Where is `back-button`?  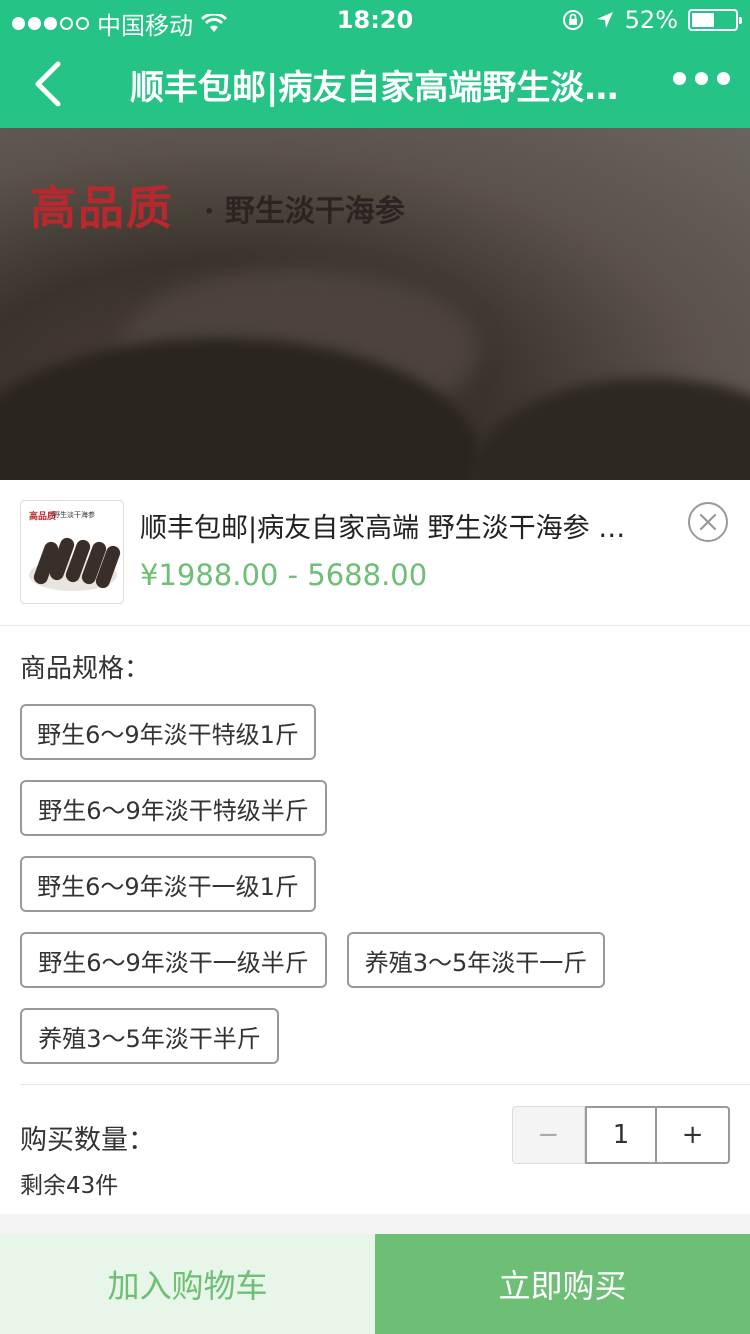
back-button is located at coordinates (48, 84).